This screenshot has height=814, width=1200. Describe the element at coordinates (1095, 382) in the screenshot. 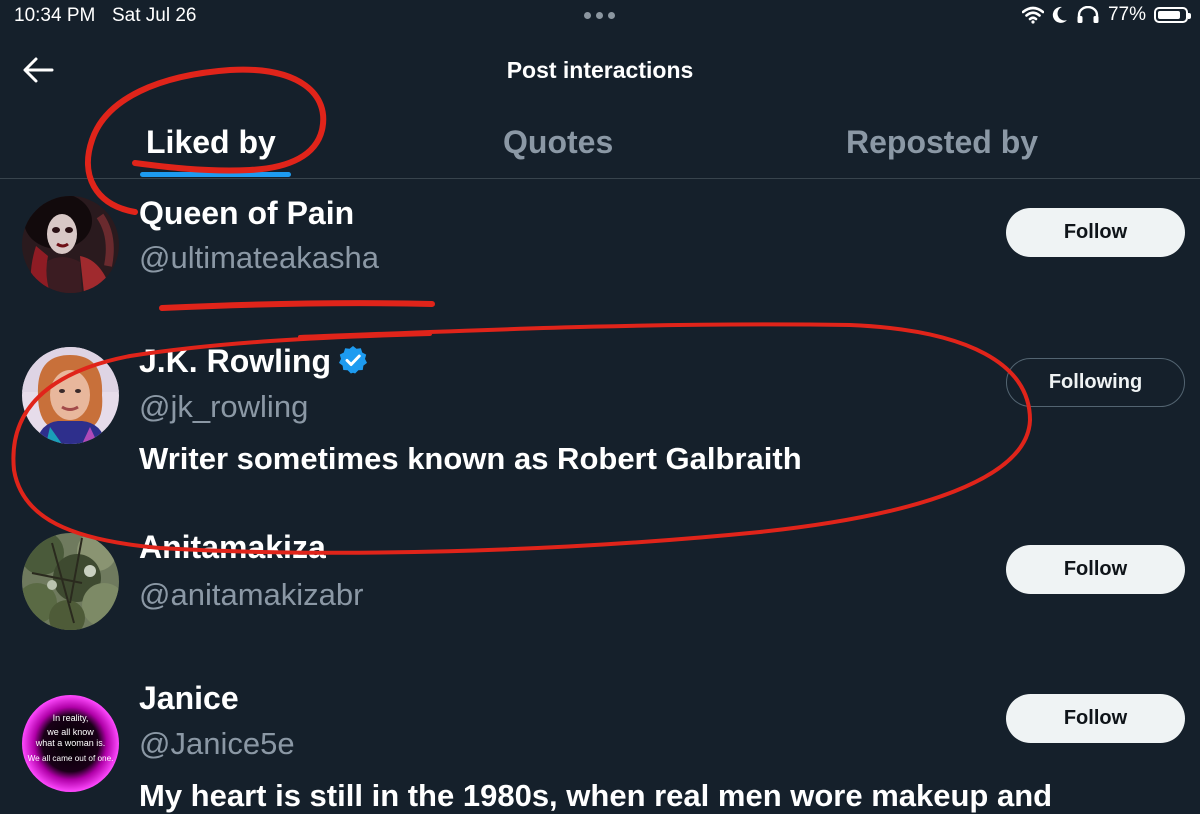

I see `following-button: Following` at that location.